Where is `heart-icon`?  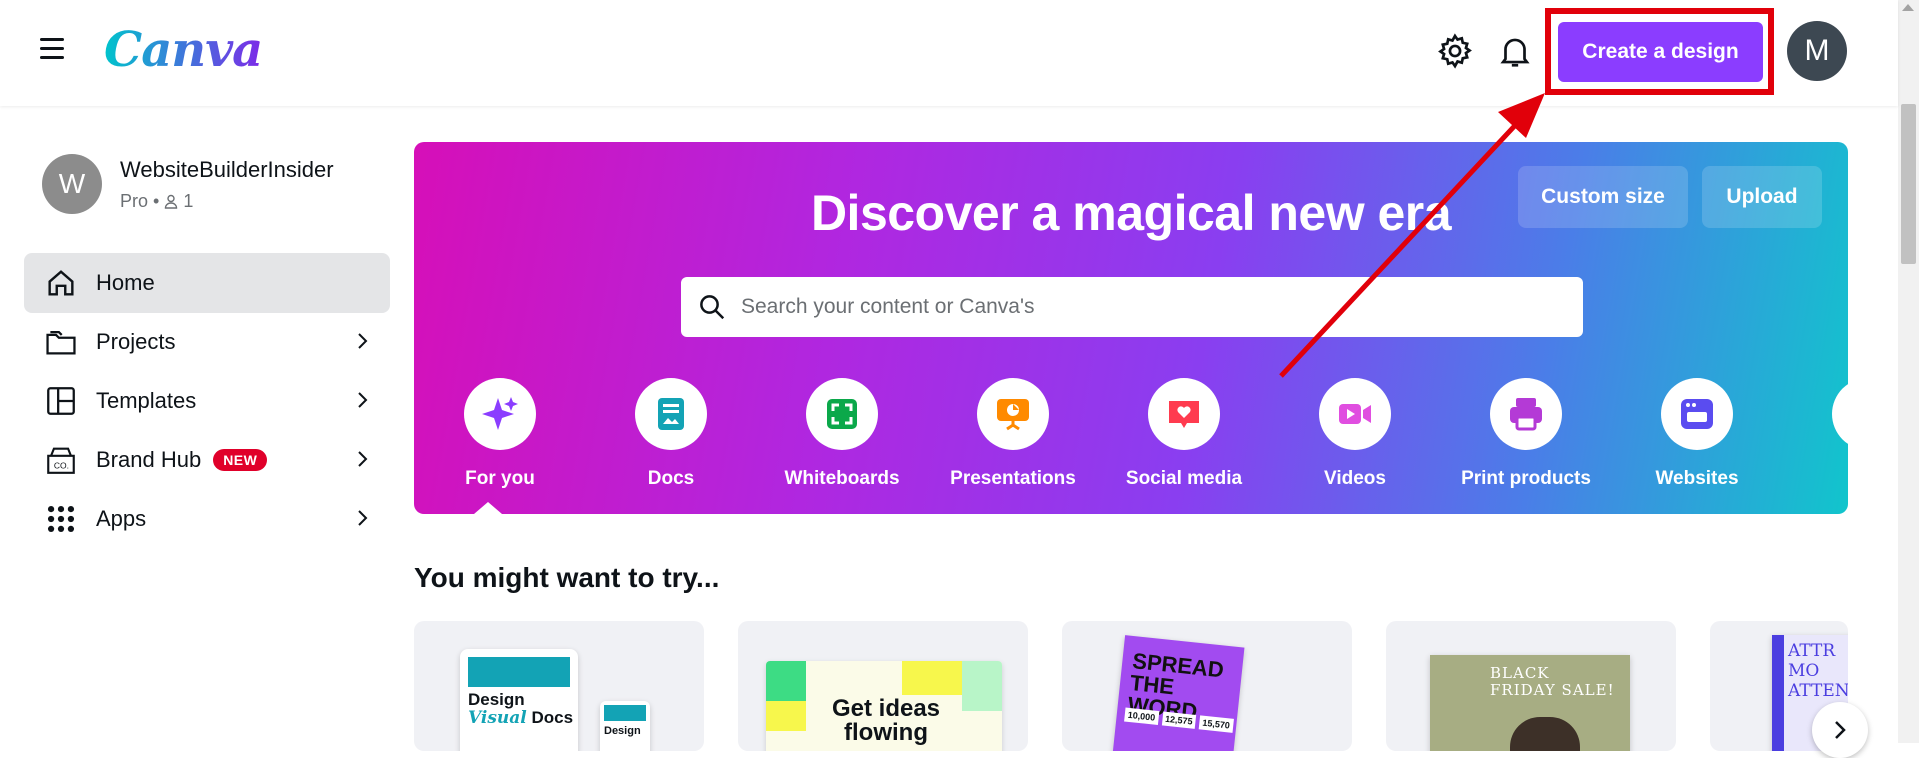
heart-icon is located at coordinates (1184, 414).